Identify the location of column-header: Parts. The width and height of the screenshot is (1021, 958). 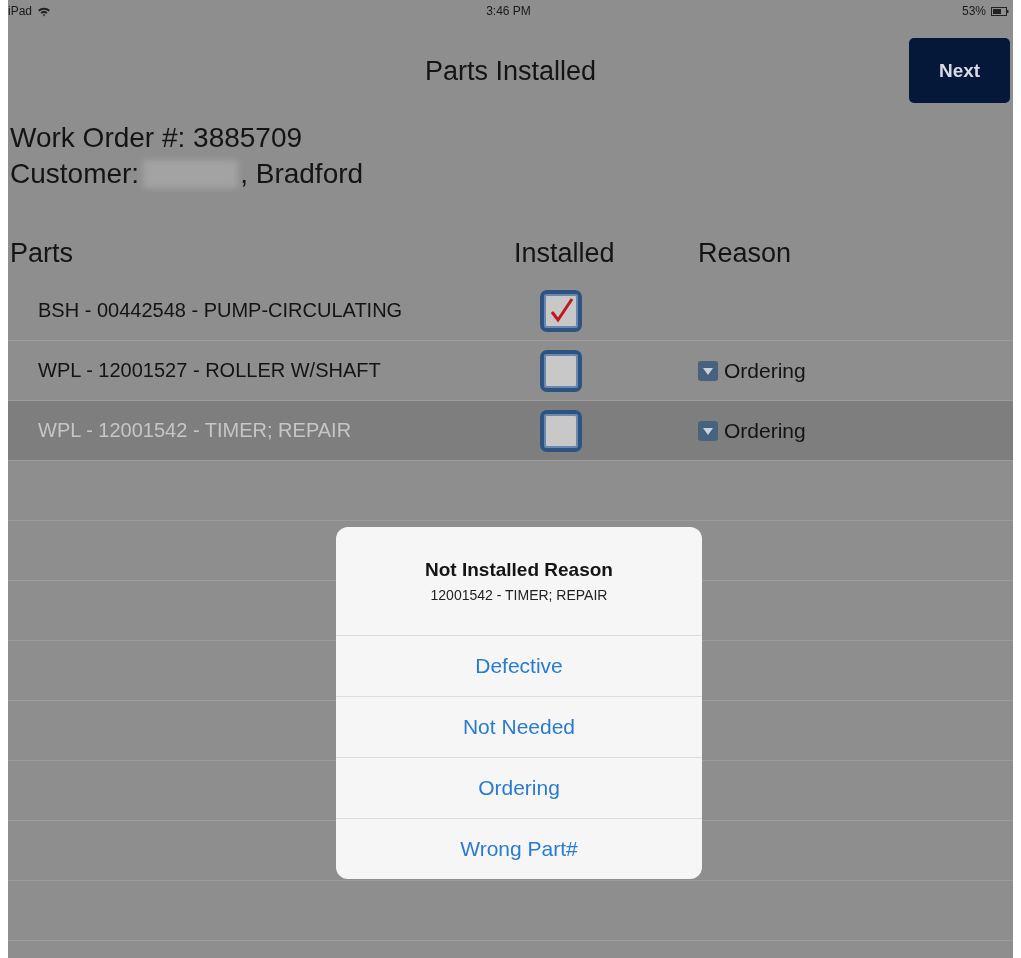
(42, 253).